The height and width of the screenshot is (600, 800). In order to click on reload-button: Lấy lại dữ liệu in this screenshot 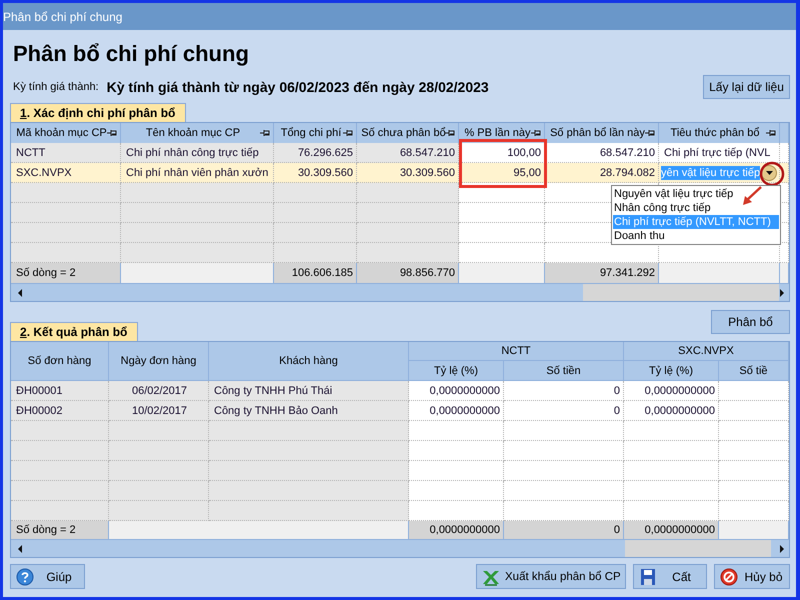, I will do `click(746, 87)`.